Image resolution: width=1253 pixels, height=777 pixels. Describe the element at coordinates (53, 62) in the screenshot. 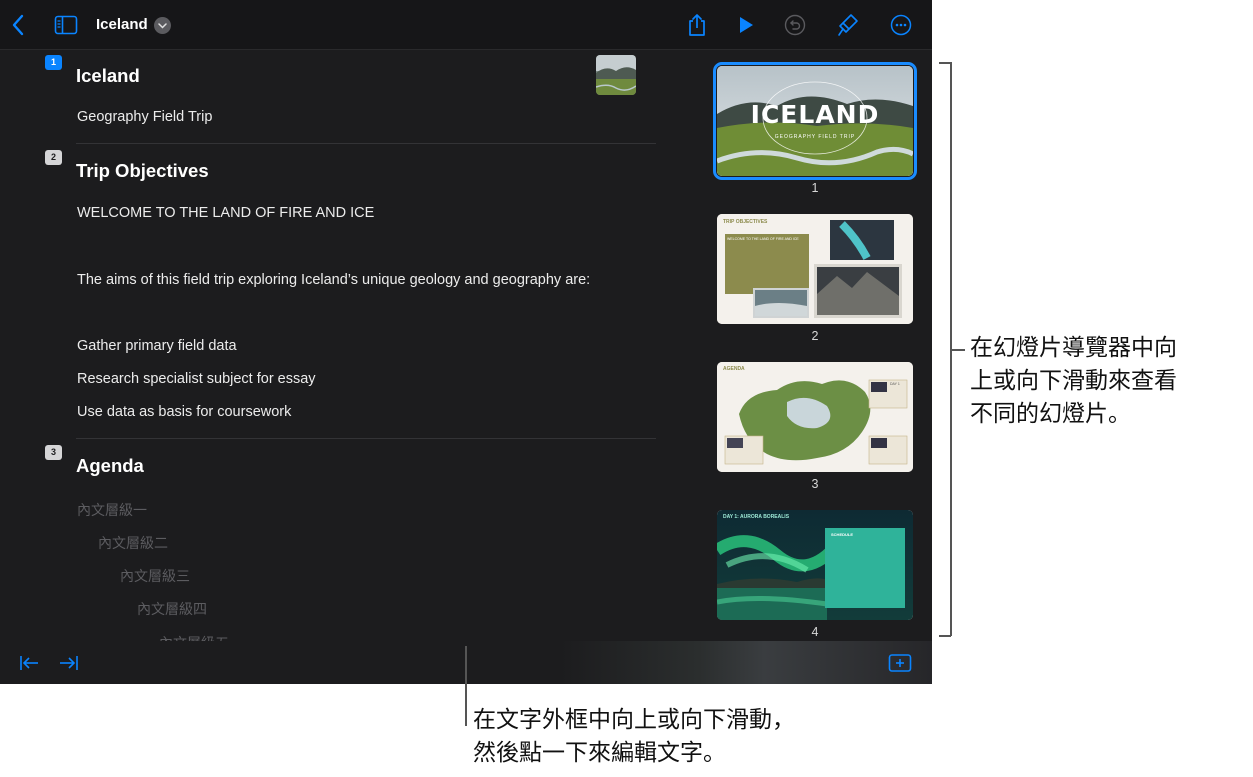

I see `slide-number-badge: 1` at that location.